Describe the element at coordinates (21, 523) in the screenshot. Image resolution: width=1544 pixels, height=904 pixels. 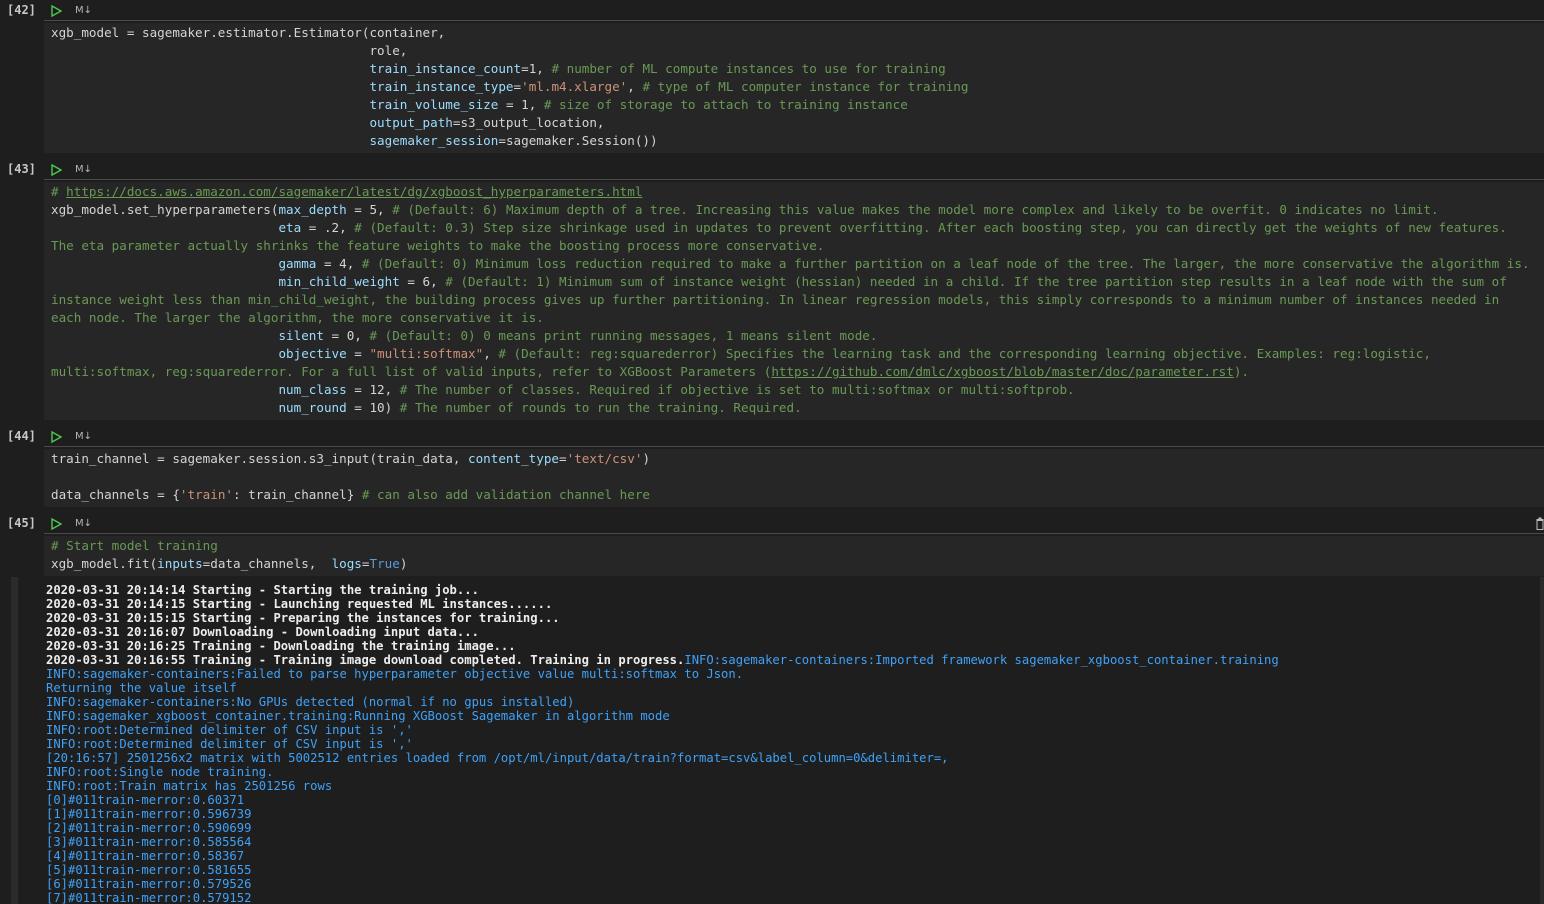
I see `execution-count: [45]` at that location.